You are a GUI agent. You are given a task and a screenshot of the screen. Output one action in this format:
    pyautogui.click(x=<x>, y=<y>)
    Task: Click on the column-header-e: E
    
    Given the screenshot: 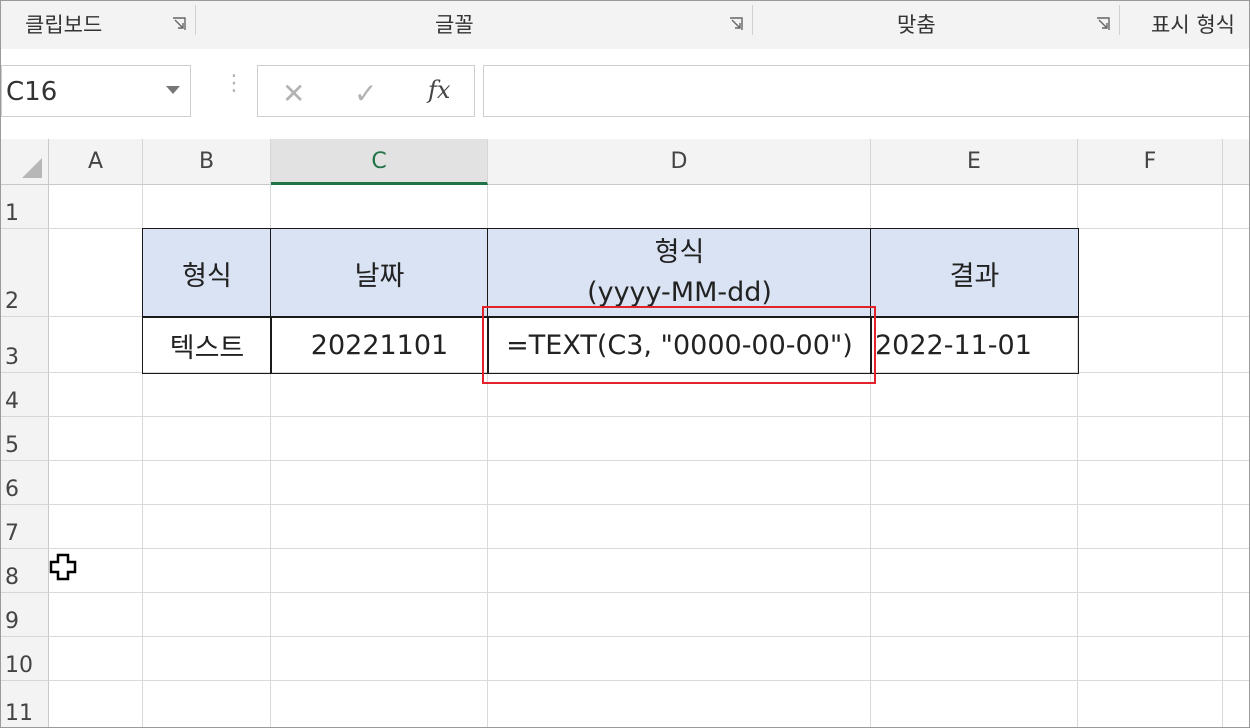 What is the action you would take?
    pyautogui.click(x=974, y=162)
    